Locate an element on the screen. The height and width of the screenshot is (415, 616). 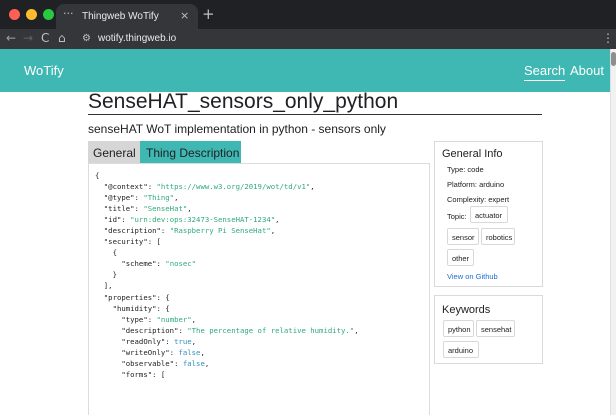
topic-chip: other is located at coordinates (460, 257).